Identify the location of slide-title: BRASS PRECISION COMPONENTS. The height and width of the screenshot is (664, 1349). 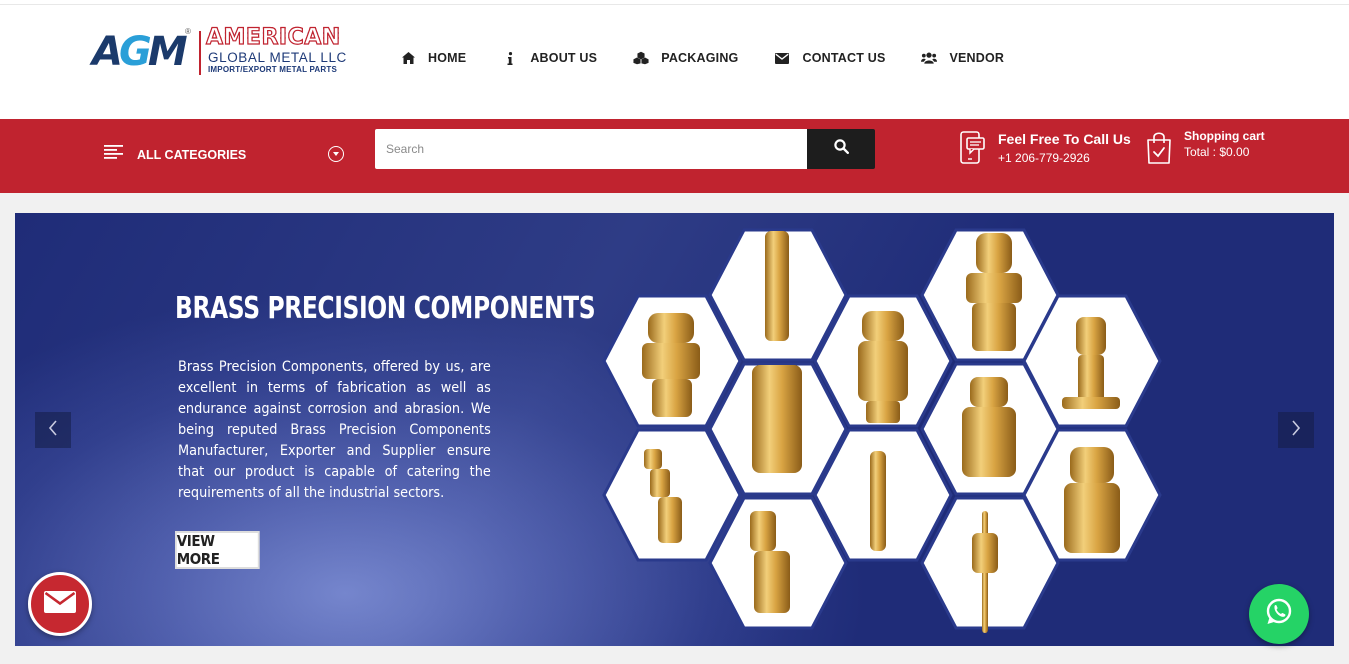
(385, 308).